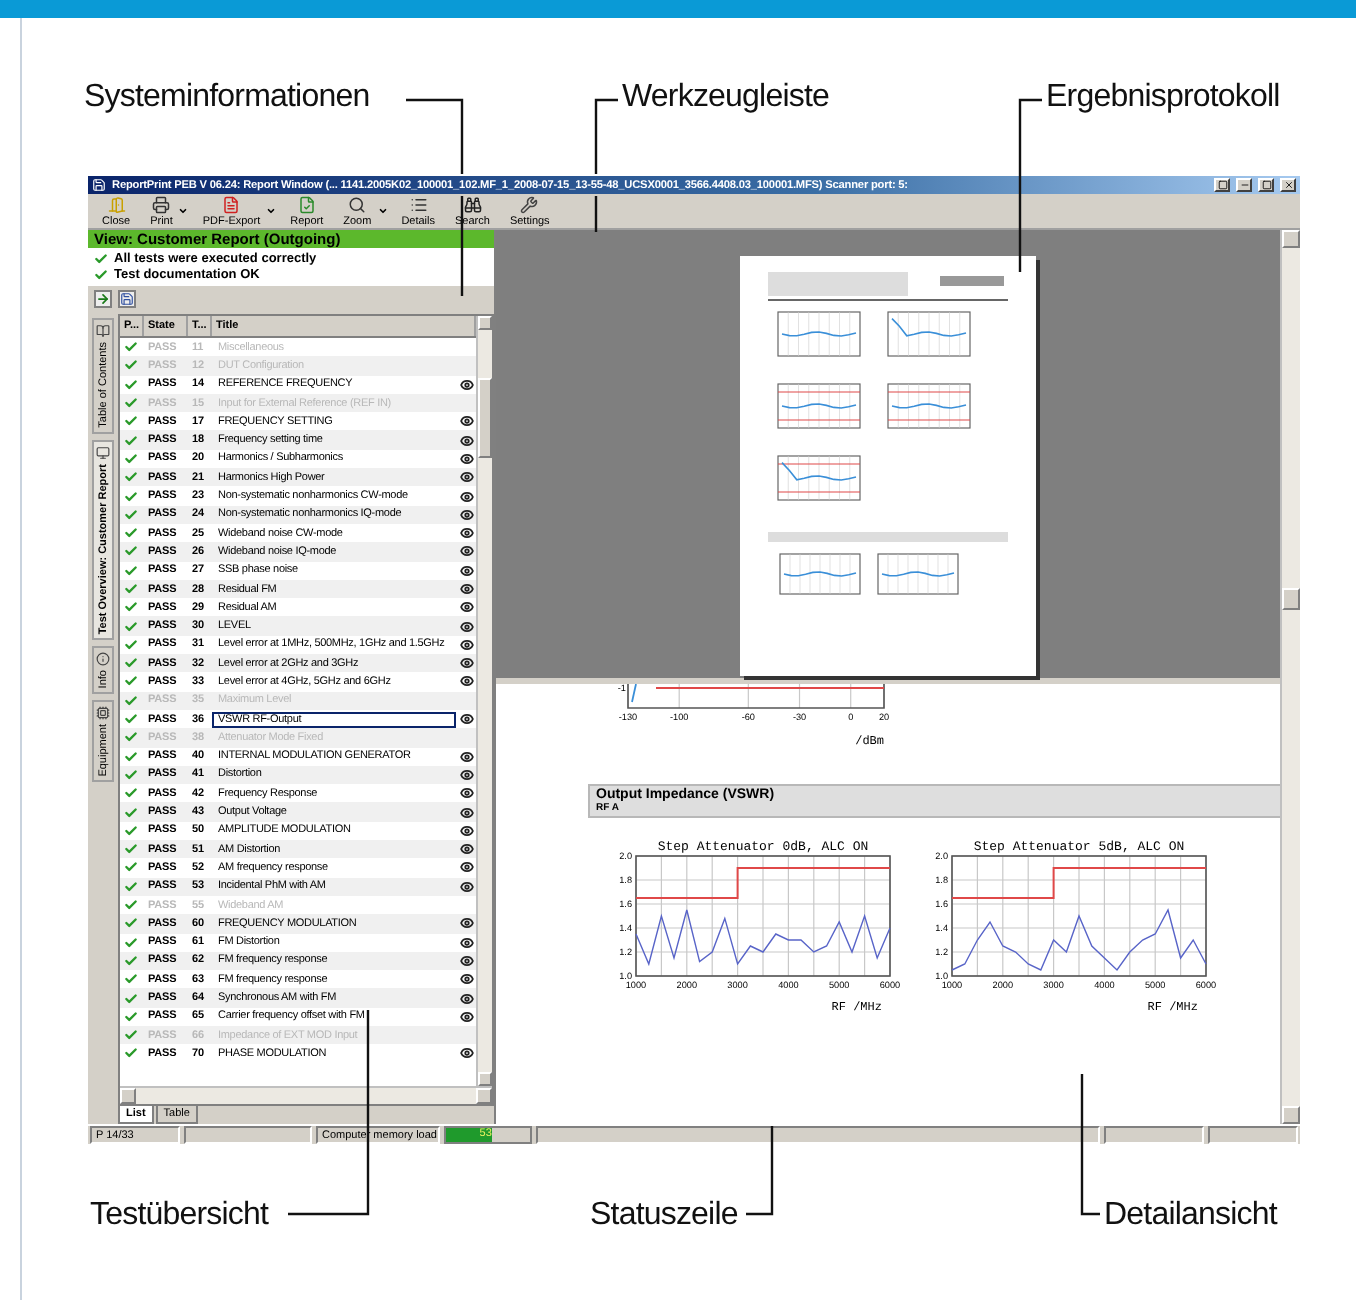 The width and height of the screenshot is (1356, 1300). Describe the element at coordinates (161, 204) in the screenshot. I see `printer-icon` at that location.